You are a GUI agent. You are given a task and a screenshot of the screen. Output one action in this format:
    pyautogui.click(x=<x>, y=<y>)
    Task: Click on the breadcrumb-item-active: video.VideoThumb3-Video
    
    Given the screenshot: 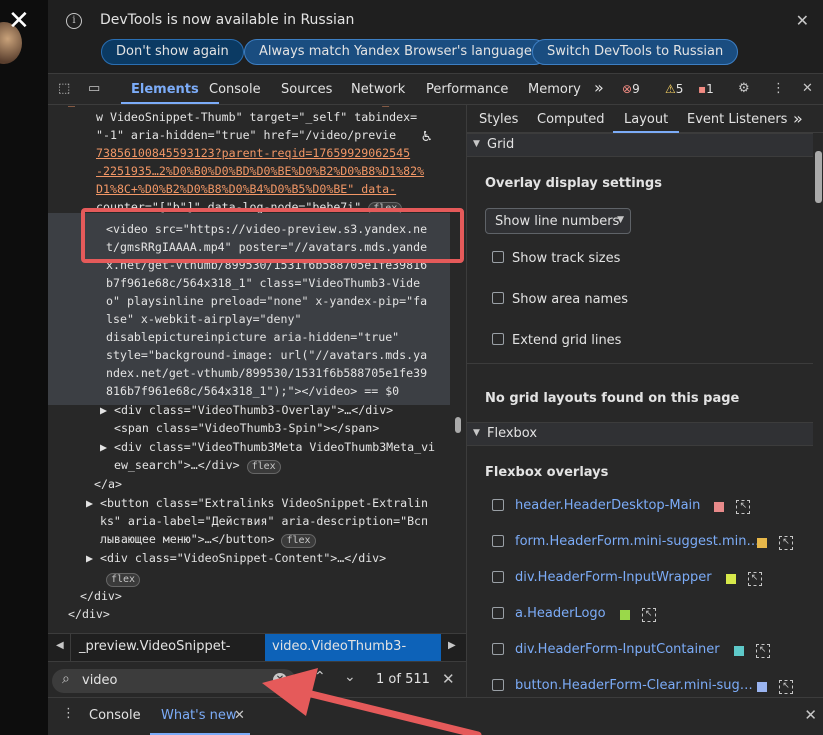 What is the action you would take?
    pyautogui.click(x=353, y=657)
    